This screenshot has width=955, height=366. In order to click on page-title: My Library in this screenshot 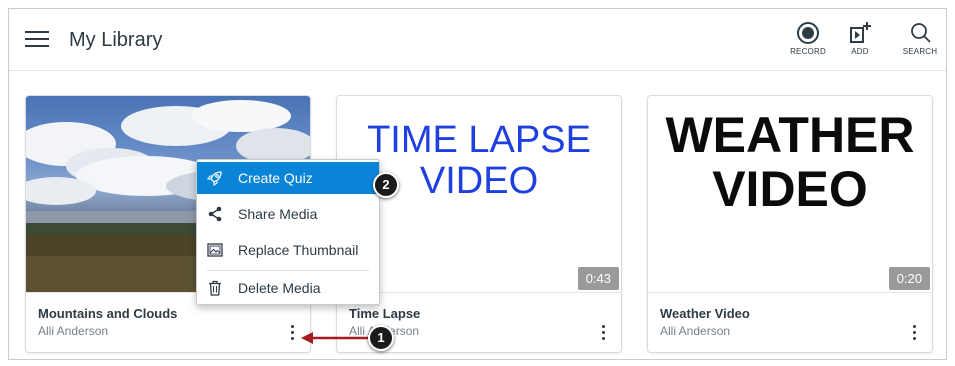, I will do `click(116, 40)`.